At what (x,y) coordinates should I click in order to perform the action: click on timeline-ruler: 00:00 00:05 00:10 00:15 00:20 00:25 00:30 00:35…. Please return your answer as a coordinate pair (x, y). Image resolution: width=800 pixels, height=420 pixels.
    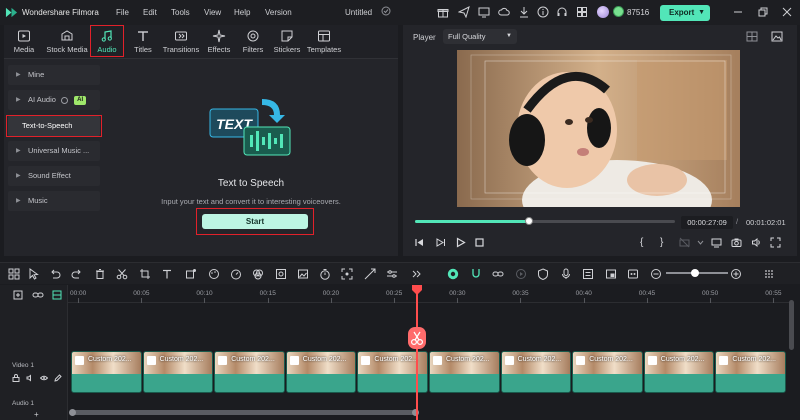
    Looking at the image, I should click on (429, 294).